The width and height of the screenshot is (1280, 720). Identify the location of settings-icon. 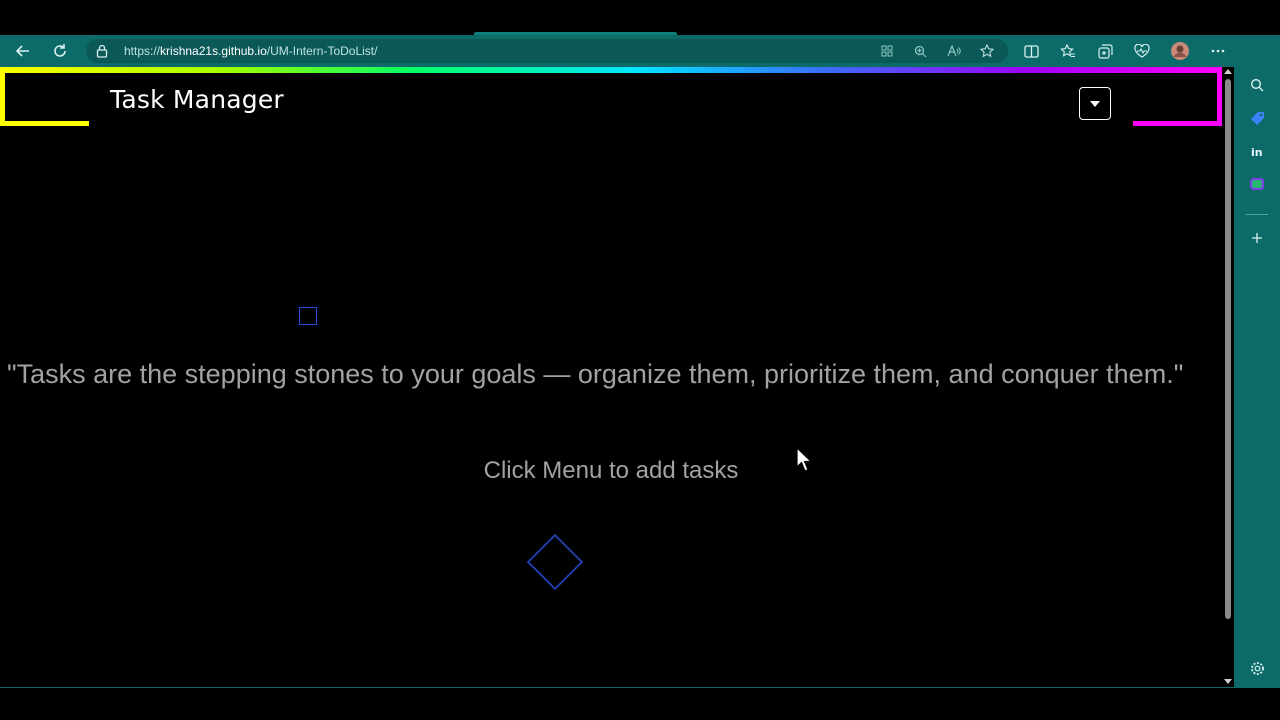
(1257, 668).